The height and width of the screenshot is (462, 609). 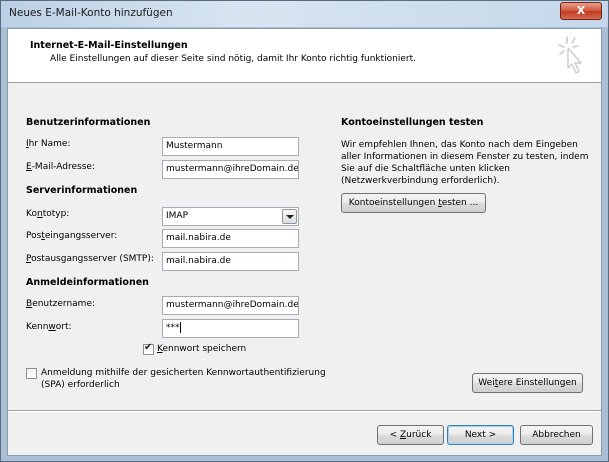 I want to click on more-settings-button: Weitere Einstellungen, so click(x=527, y=383).